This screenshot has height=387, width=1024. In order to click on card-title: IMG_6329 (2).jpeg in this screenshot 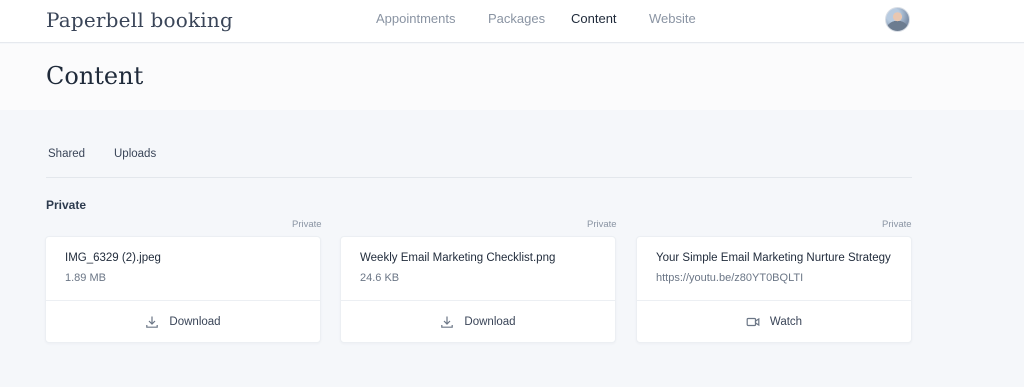, I will do `click(113, 258)`.